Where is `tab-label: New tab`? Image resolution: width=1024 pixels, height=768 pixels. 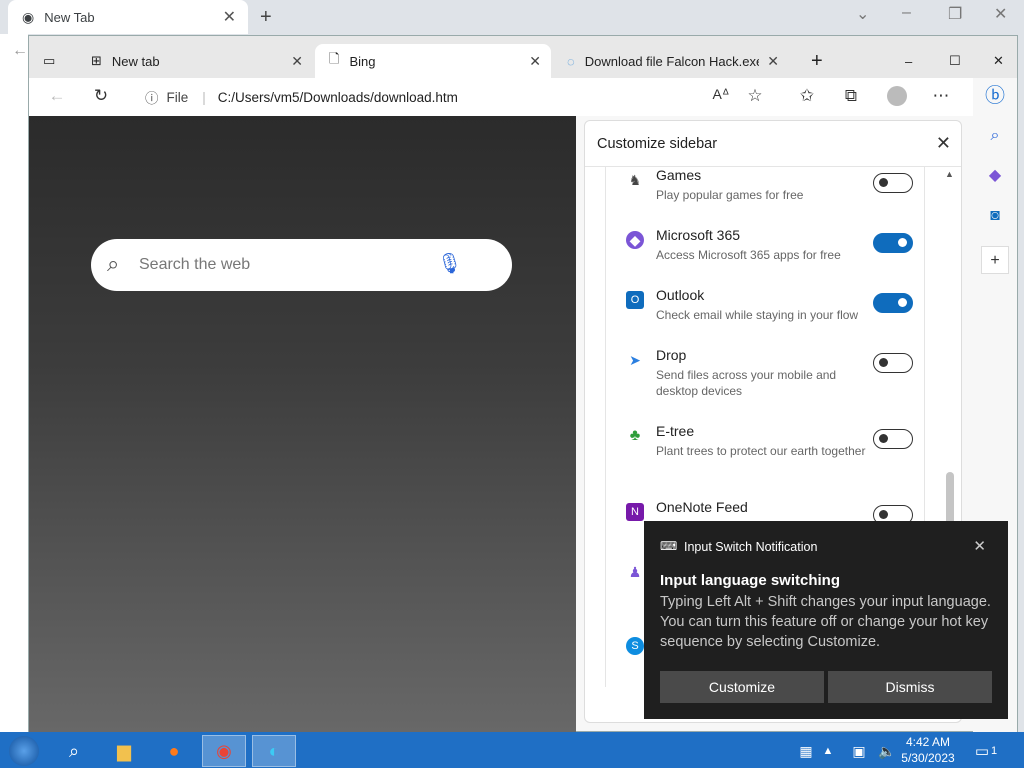
tab-label: New tab is located at coordinates (135, 61).